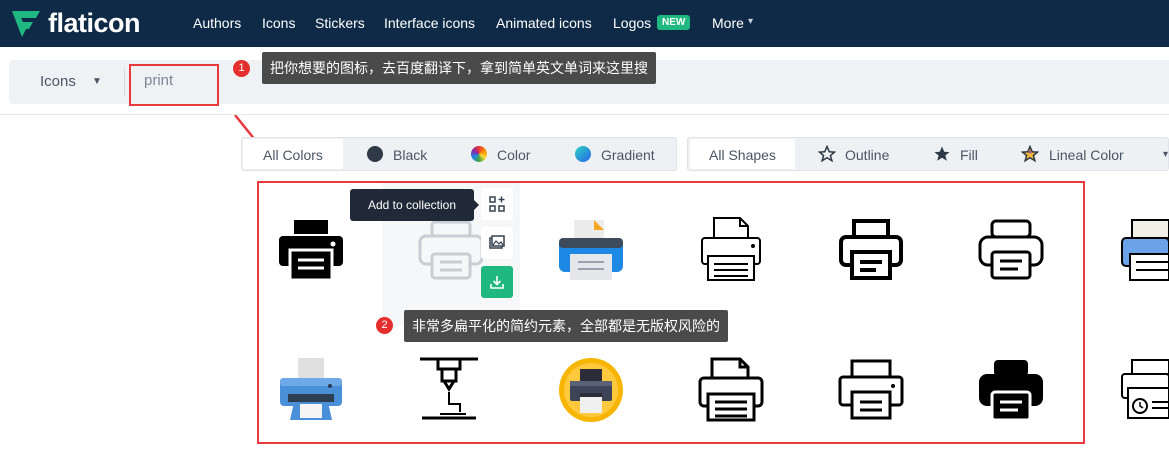 The height and width of the screenshot is (456, 1169). What do you see at coordinates (340, 23) in the screenshot?
I see `nav-stickers: Stickers` at bounding box center [340, 23].